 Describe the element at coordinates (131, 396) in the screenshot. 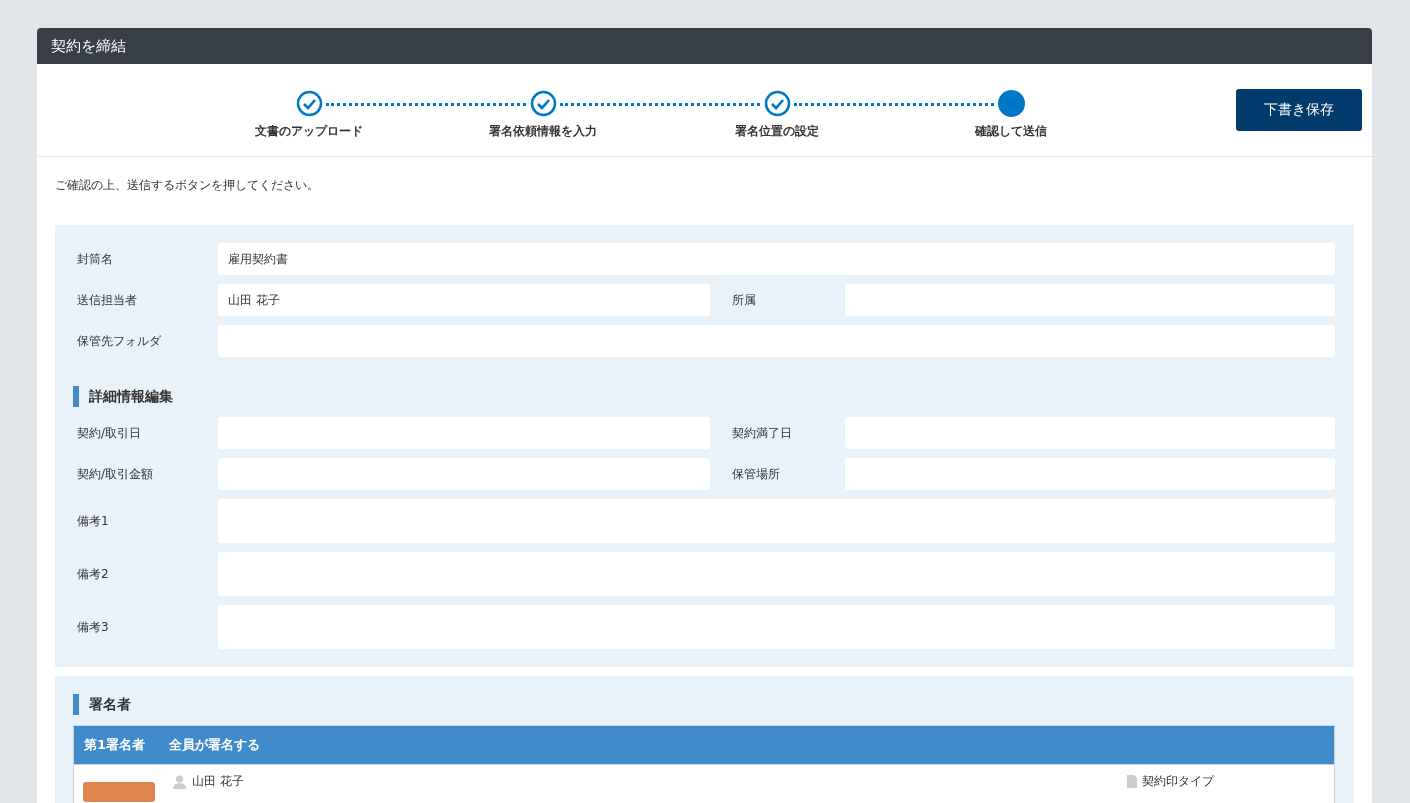

I see `section-title: 詳細情報編集` at that location.